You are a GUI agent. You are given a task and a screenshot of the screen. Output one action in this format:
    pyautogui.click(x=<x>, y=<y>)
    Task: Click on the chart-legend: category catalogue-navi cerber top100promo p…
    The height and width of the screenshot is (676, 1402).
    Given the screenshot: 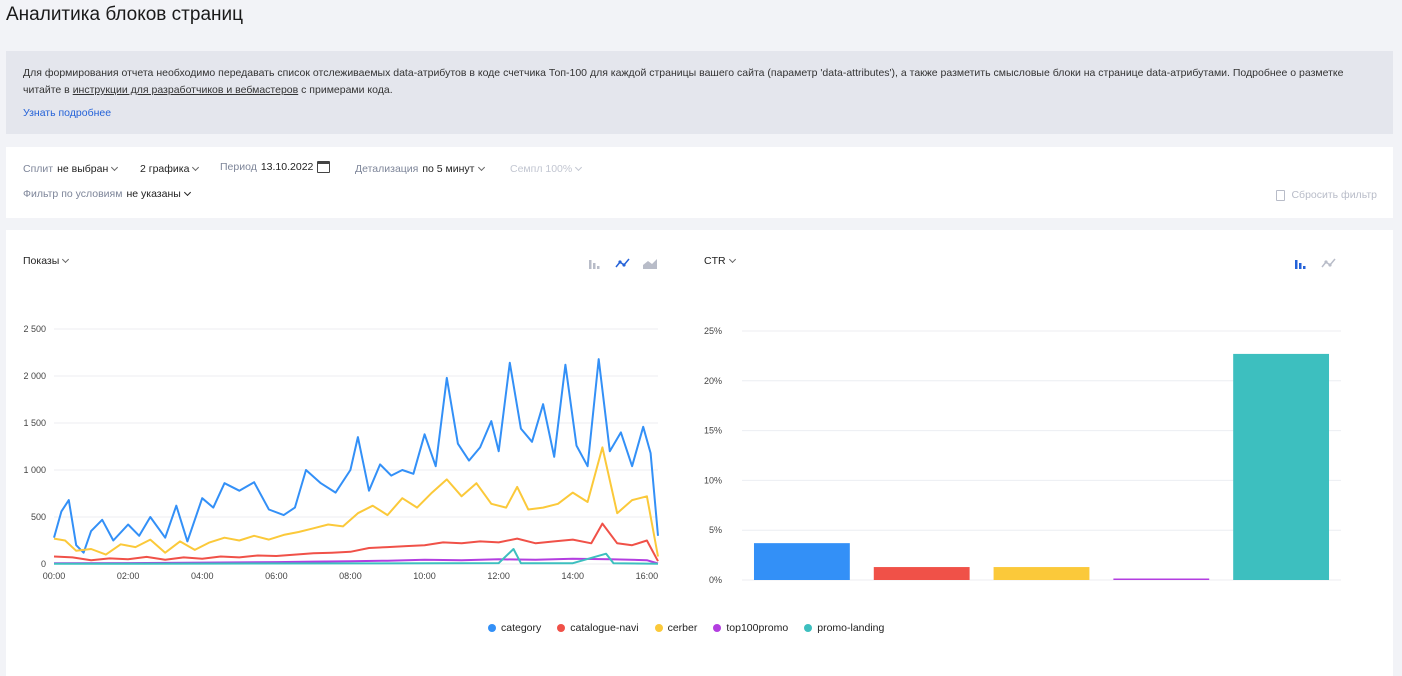 What is the action you would take?
    pyautogui.click(x=686, y=628)
    